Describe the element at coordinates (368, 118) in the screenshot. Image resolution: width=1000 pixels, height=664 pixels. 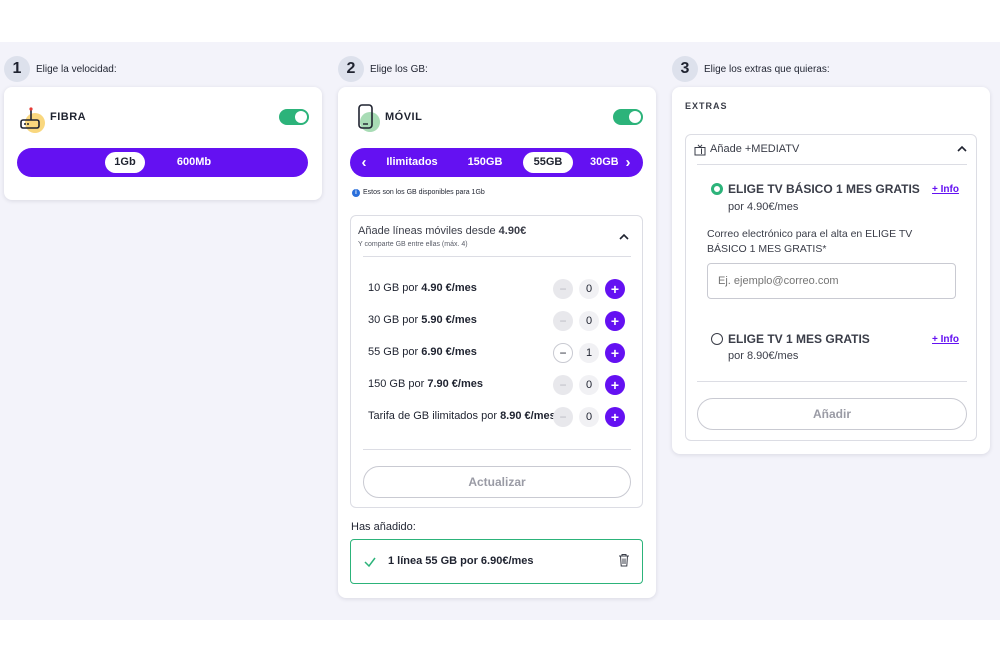
I see `mobile-phone-icon` at that location.